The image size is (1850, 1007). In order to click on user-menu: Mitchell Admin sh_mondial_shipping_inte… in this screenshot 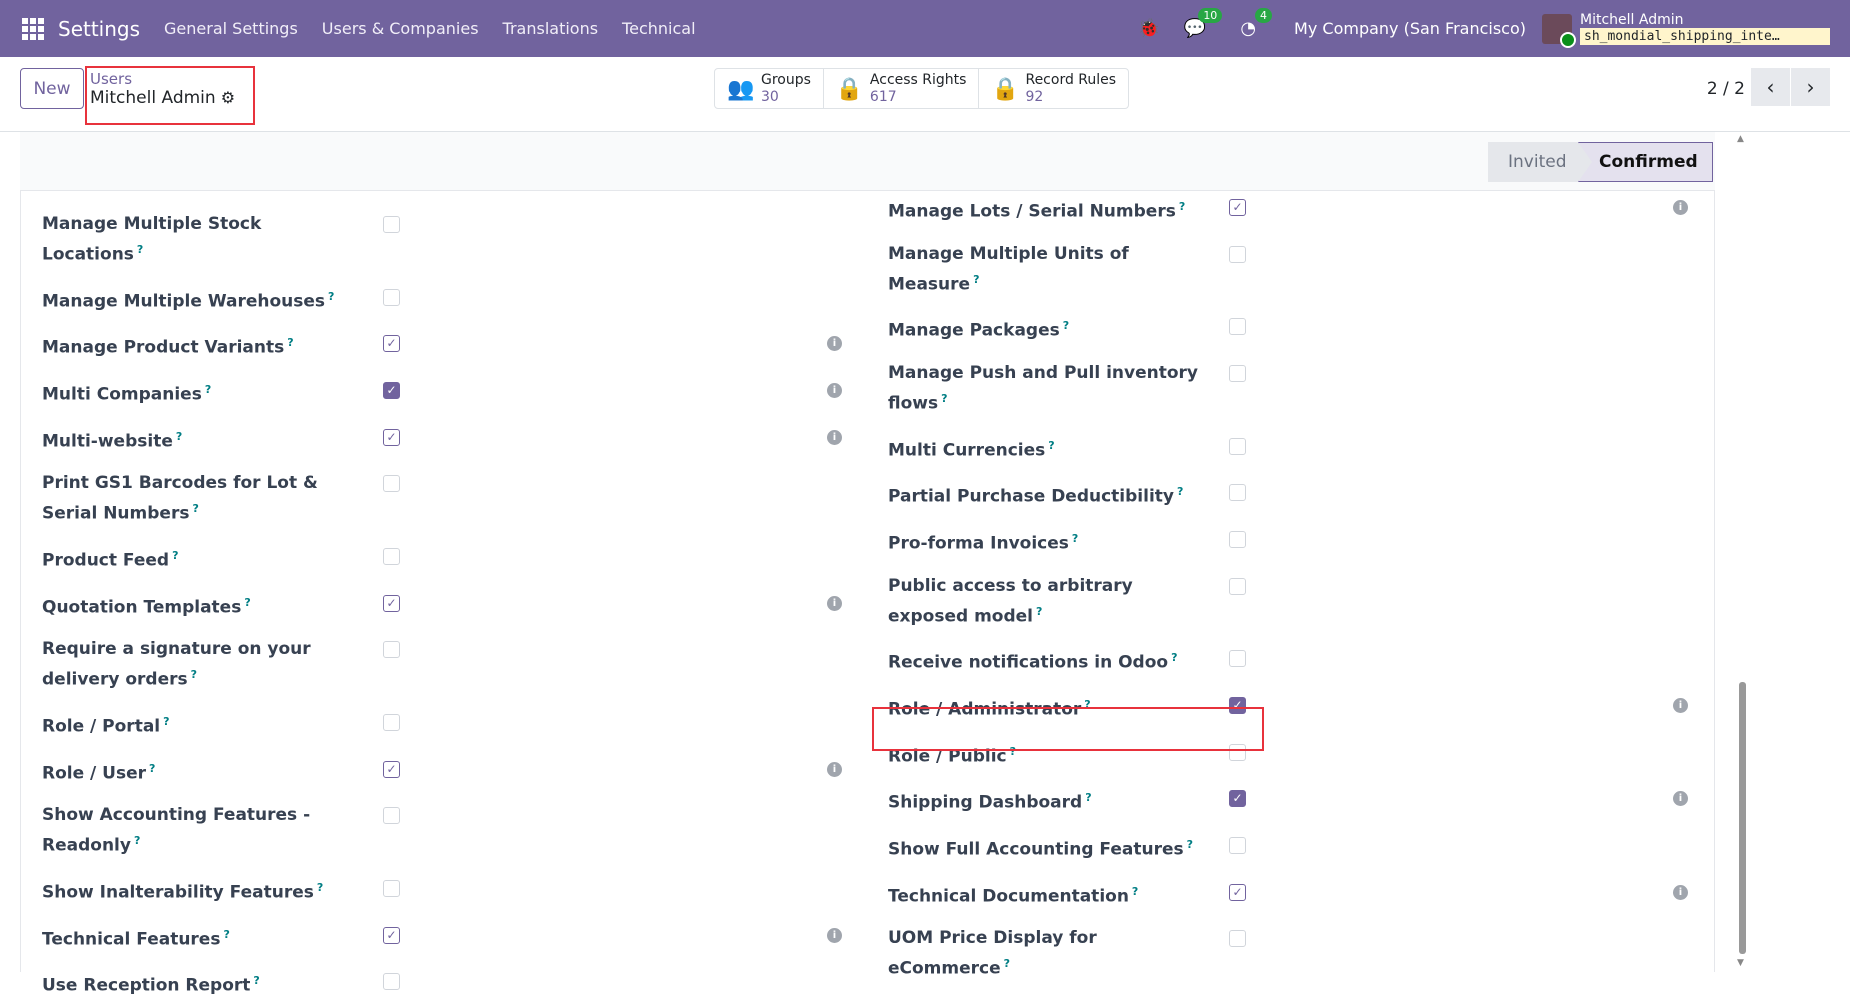, I will do `click(1705, 28)`.